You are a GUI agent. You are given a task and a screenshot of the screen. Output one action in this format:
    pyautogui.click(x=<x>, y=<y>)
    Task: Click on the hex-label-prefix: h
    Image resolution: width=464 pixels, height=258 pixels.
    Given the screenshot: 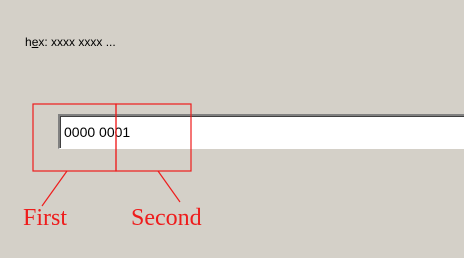 What is the action you would take?
    pyautogui.click(x=28, y=42)
    